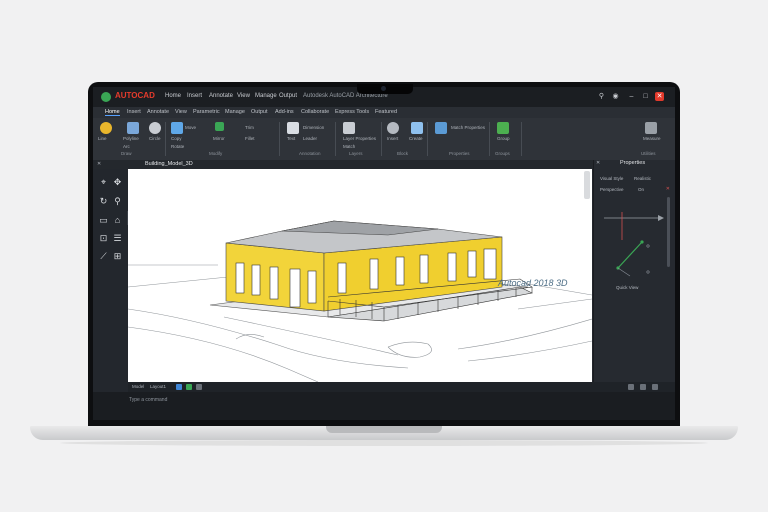 The image size is (768, 512). Describe the element at coordinates (99, 164) in the screenshot. I see `close-doc-icon: ✕` at that location.